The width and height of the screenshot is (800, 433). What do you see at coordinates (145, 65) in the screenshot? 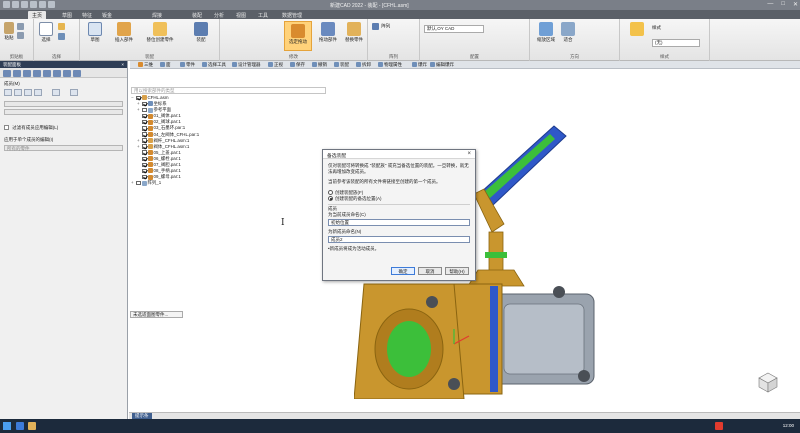
I see `ctx-3d: 三维` at bounding box center [145, 65].